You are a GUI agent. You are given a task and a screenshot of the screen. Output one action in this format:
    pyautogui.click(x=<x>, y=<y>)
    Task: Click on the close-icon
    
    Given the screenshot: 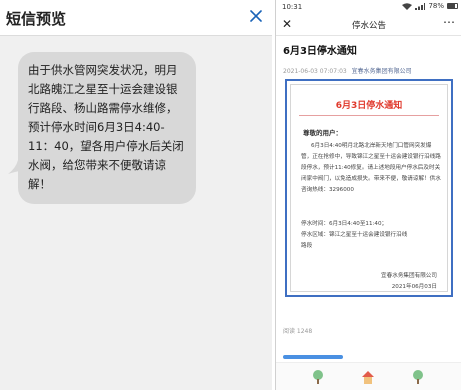 What is the action you would take?
    pyautogui.click(x=256, y=16)
    